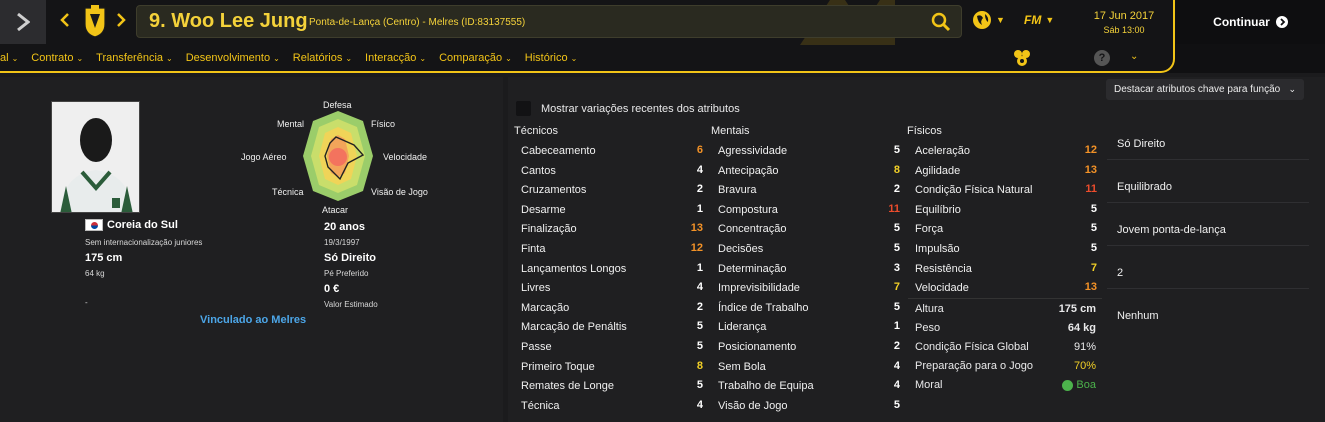 The width and height of the screenshot is (1325, 422). What do you see at coordinates (1006, 151) in the screenshot?
I see `attribute-row: Aceleração 12` at bounding box center [1006, 151].